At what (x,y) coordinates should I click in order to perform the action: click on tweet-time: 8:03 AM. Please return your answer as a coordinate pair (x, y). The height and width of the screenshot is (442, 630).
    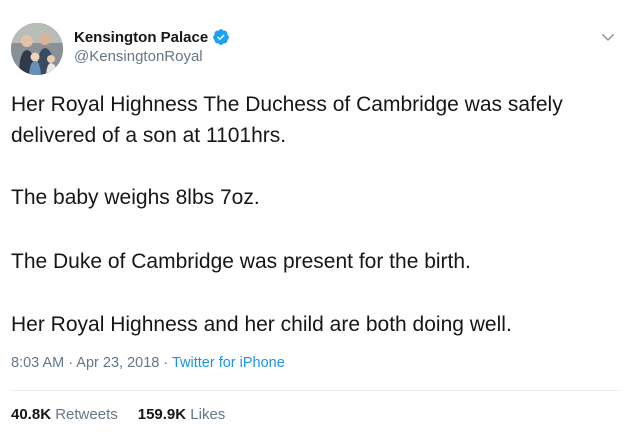
    Looking at the image, I should click on (37, 363).